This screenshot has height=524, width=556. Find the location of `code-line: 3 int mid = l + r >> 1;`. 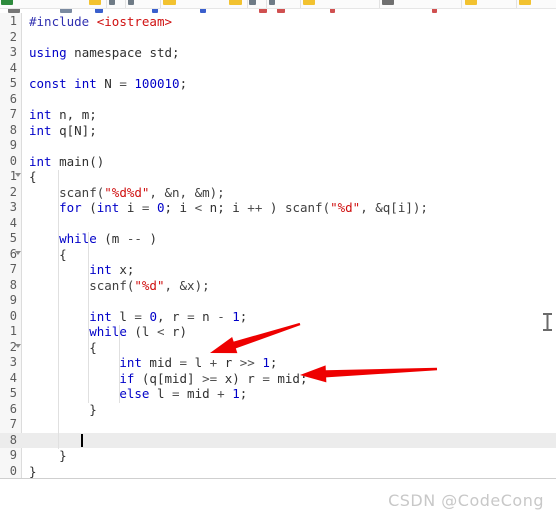

code-line: 3 int mid = l + r >> 1; is located at coordinates (278, 363).